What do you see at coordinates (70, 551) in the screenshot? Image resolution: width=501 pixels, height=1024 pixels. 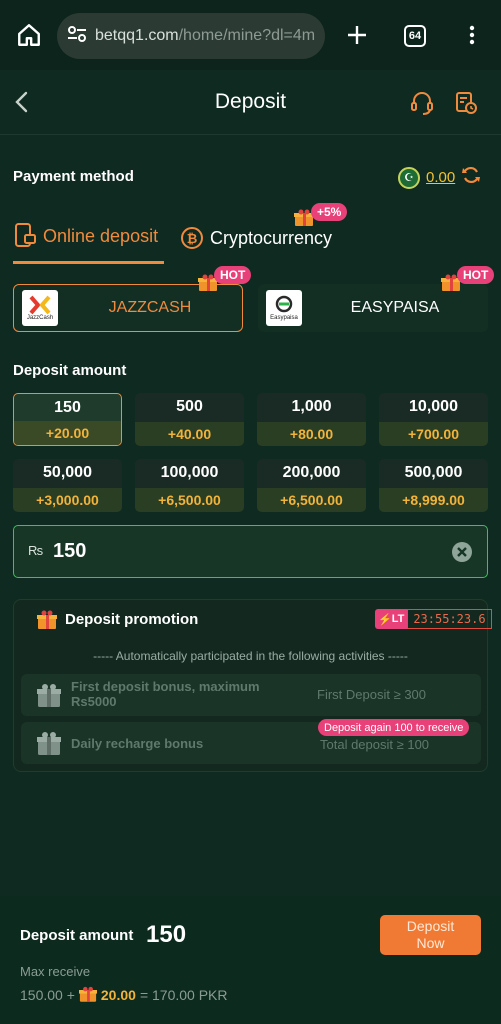 I see `amount-input-value: 150` at bounding box center [70, 551].